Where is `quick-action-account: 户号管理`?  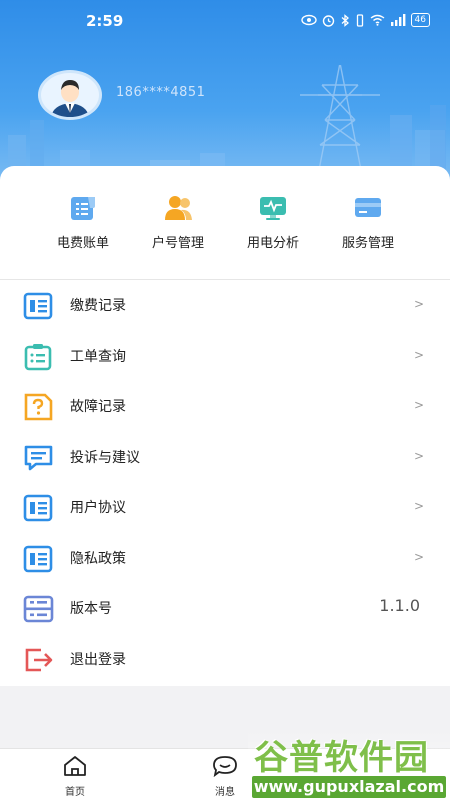
quick-action-account: 户号管理 is located at coordinates (178, 222).